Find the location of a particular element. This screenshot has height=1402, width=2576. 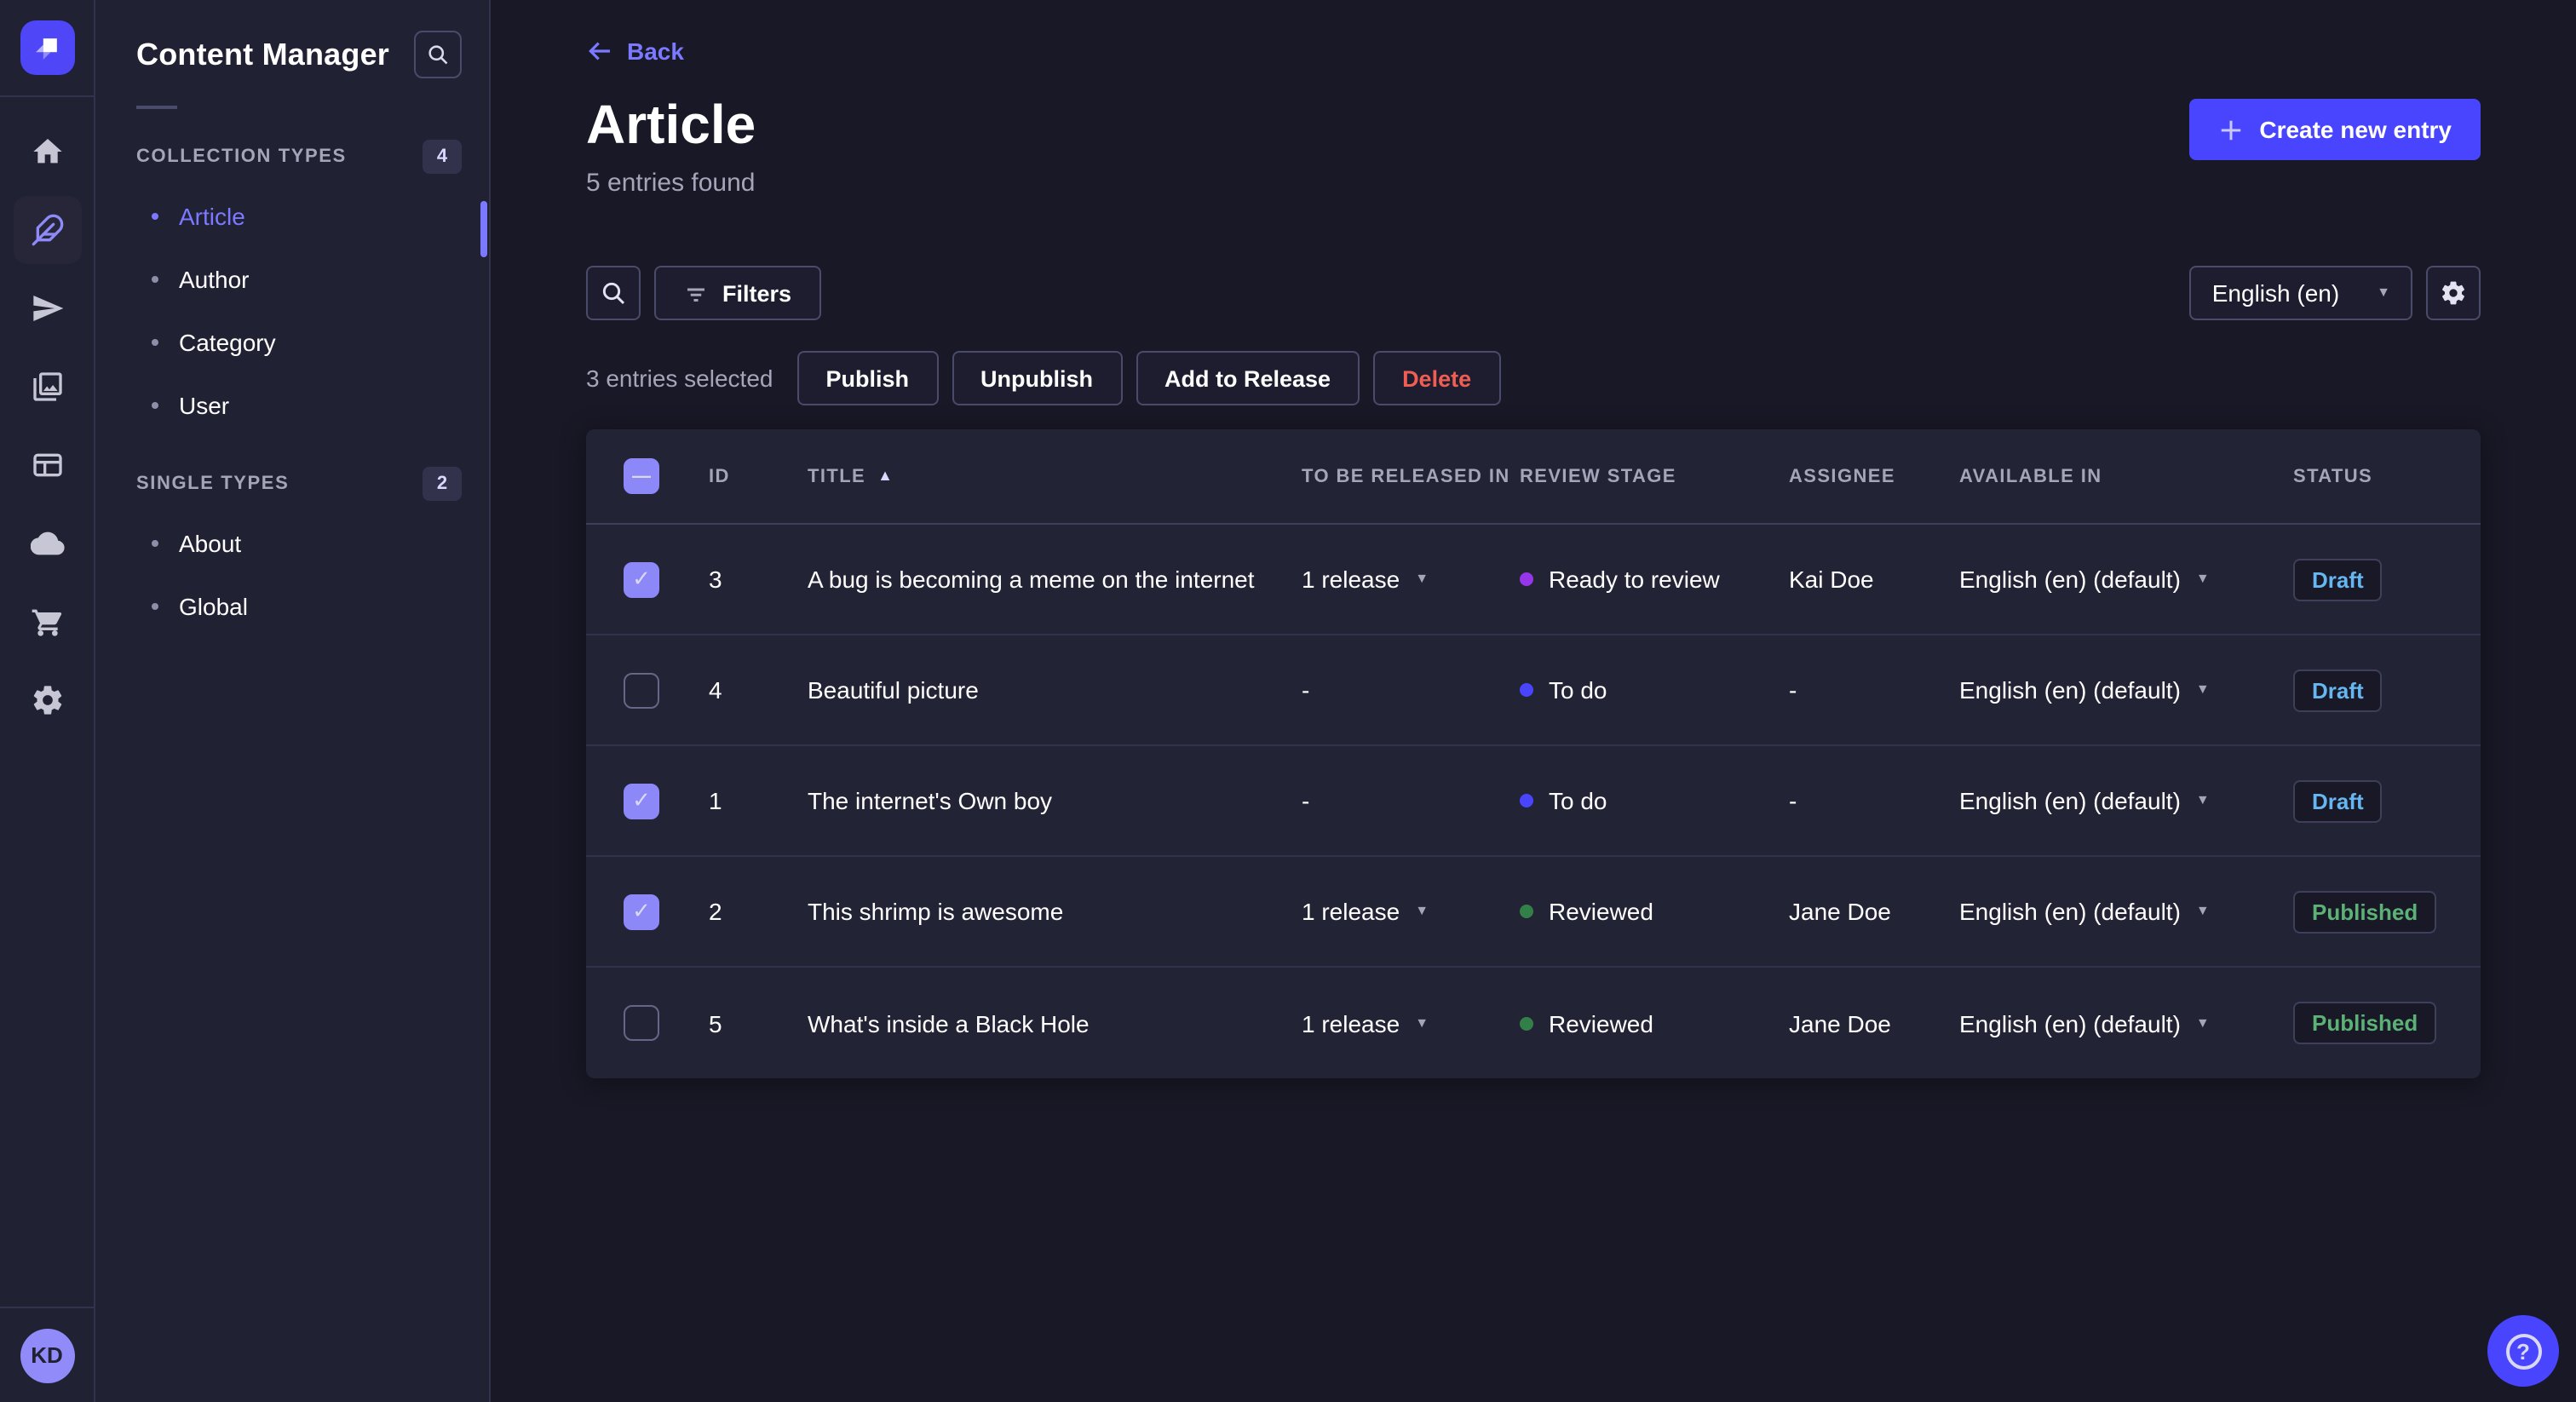

review-stage-label: Ready to review is located at coordinates (1634, 580).